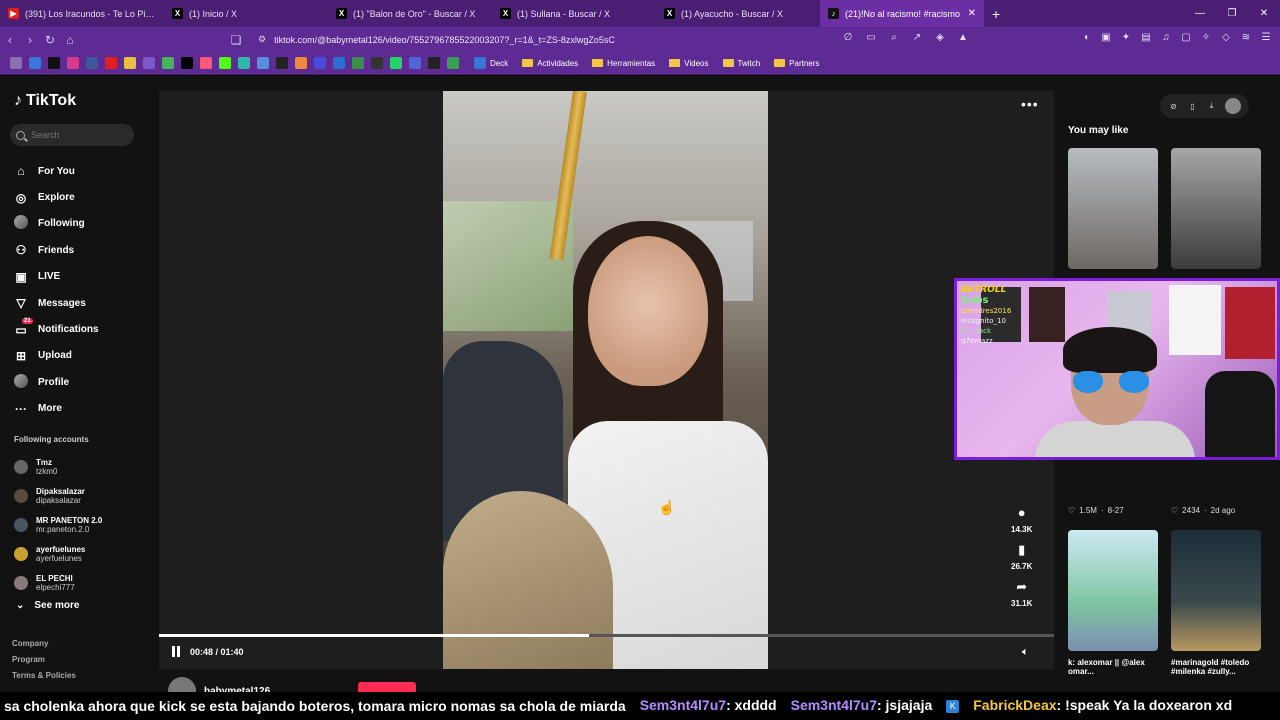 Image resolution: width=1280 pixels, height=720 pixels. I want to click on wallet-icon: ▢, so click(1186, 38).